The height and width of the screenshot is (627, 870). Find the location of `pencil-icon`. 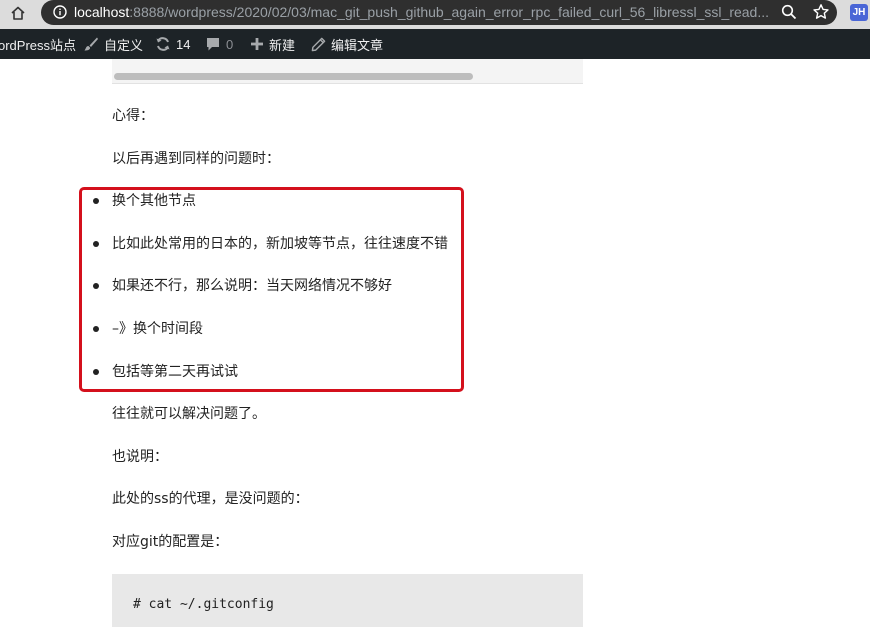

pencil-icon is located at coordinates (318, 44).